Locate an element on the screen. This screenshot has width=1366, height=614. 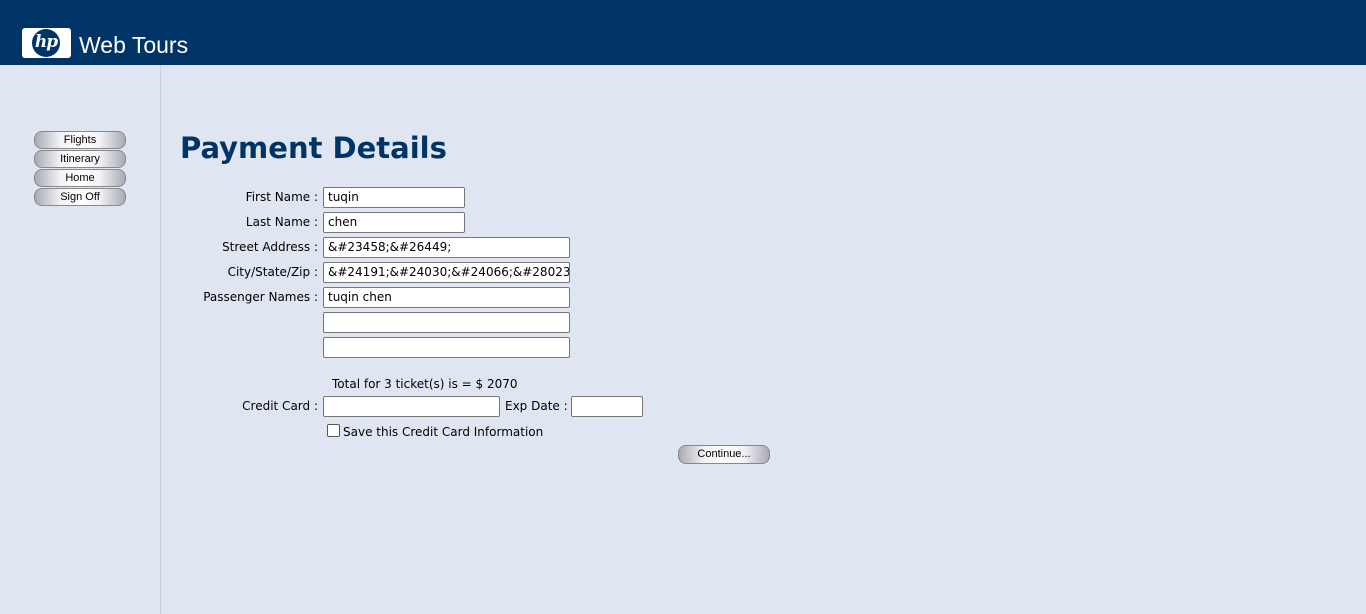
save-card-label: Save this Credit Card Information is located at coordinates (443, 432).